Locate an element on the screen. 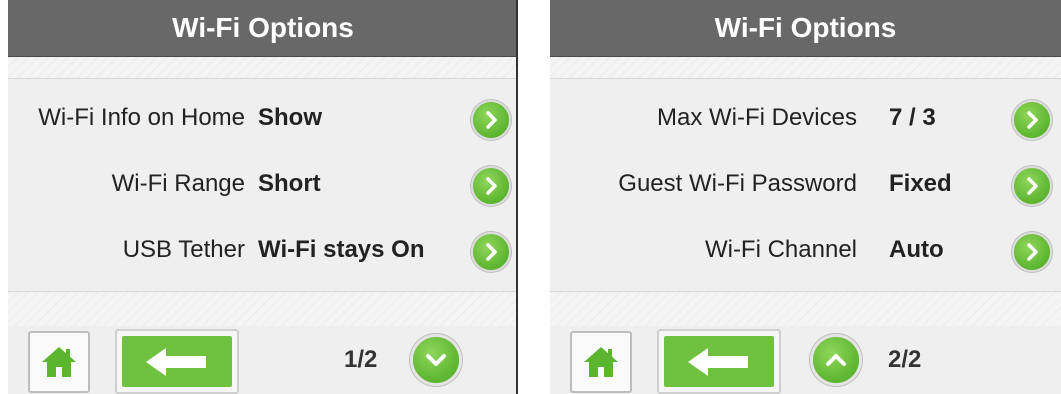 The image size is (1061, 394). setting-value: 7 / 3 is located at coordinates (912, 117).